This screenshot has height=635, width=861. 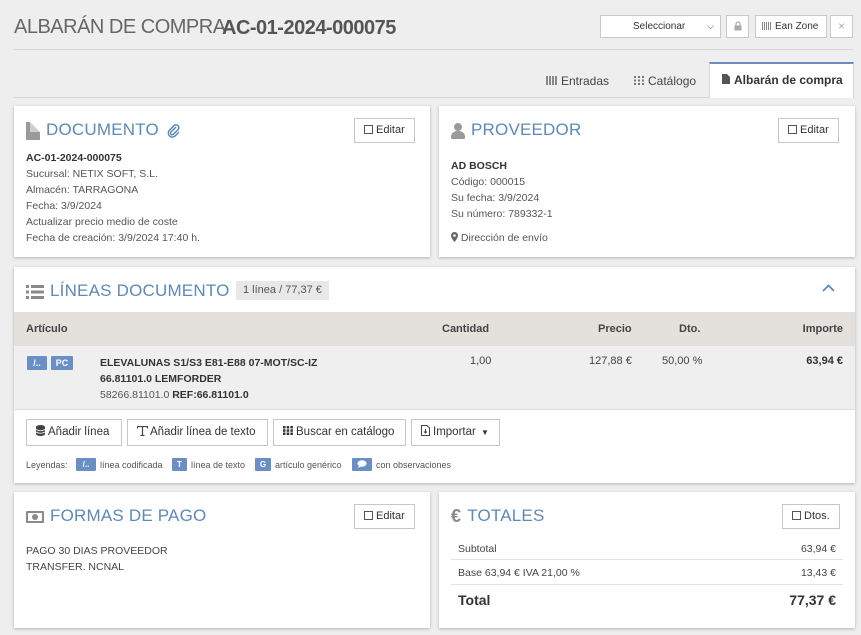 What do you see at coordinates (308, 465) in the screenshot?
I see `legend-generic-text: artículo genérico` at bounding box center [308, 465].